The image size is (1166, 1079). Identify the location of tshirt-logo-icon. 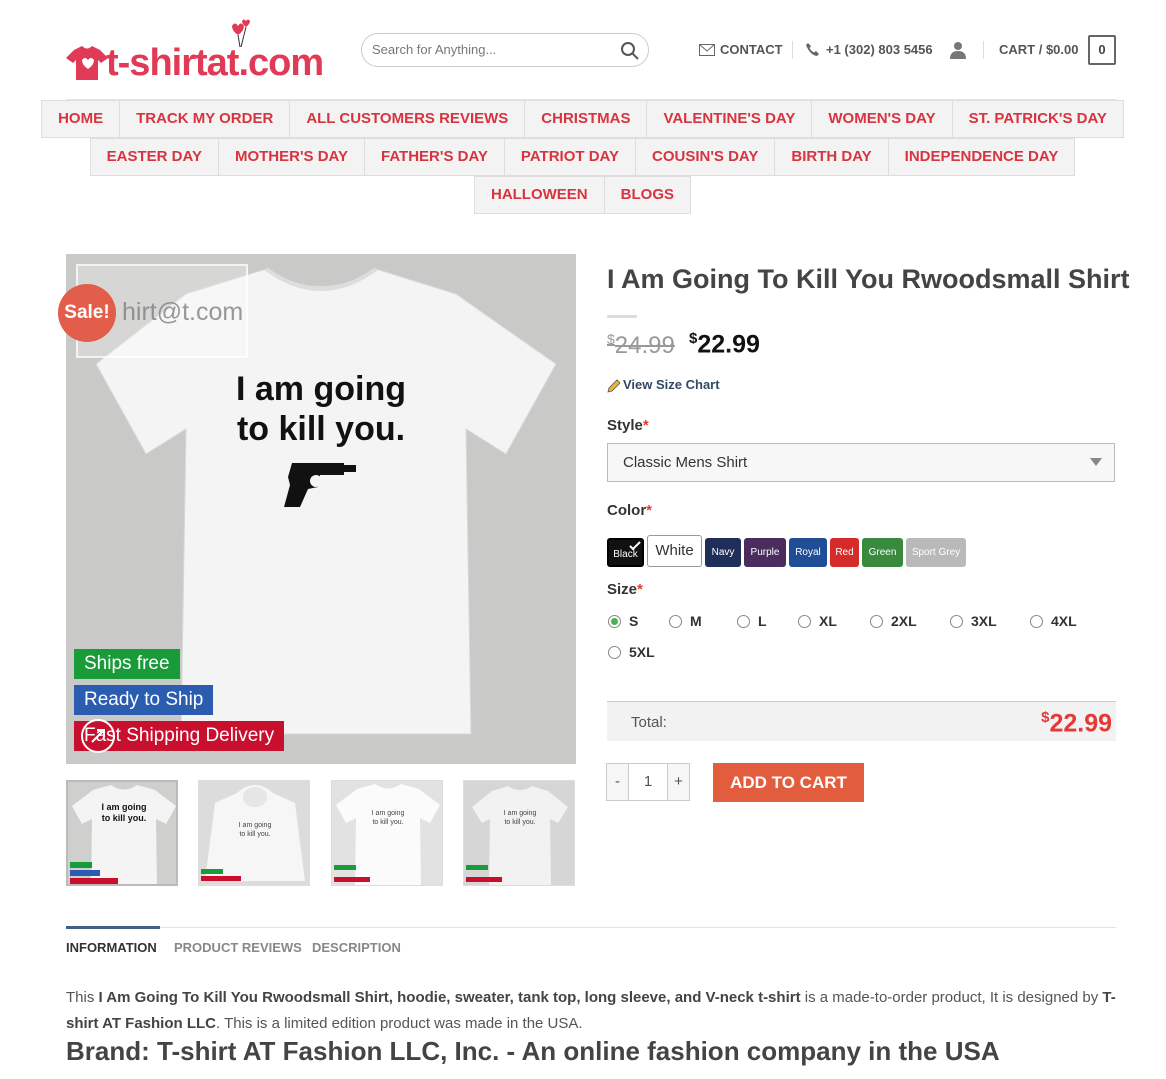
(87, 63).